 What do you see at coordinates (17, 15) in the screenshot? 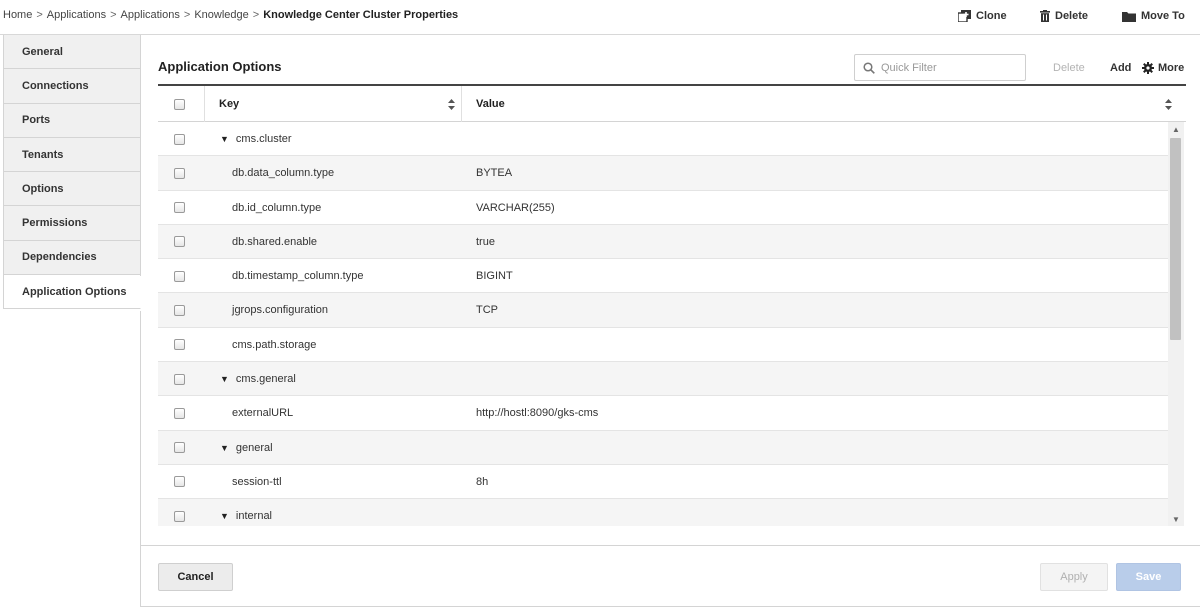
I see `breadcrumb-home: Home` at bounding box center [17, 15].